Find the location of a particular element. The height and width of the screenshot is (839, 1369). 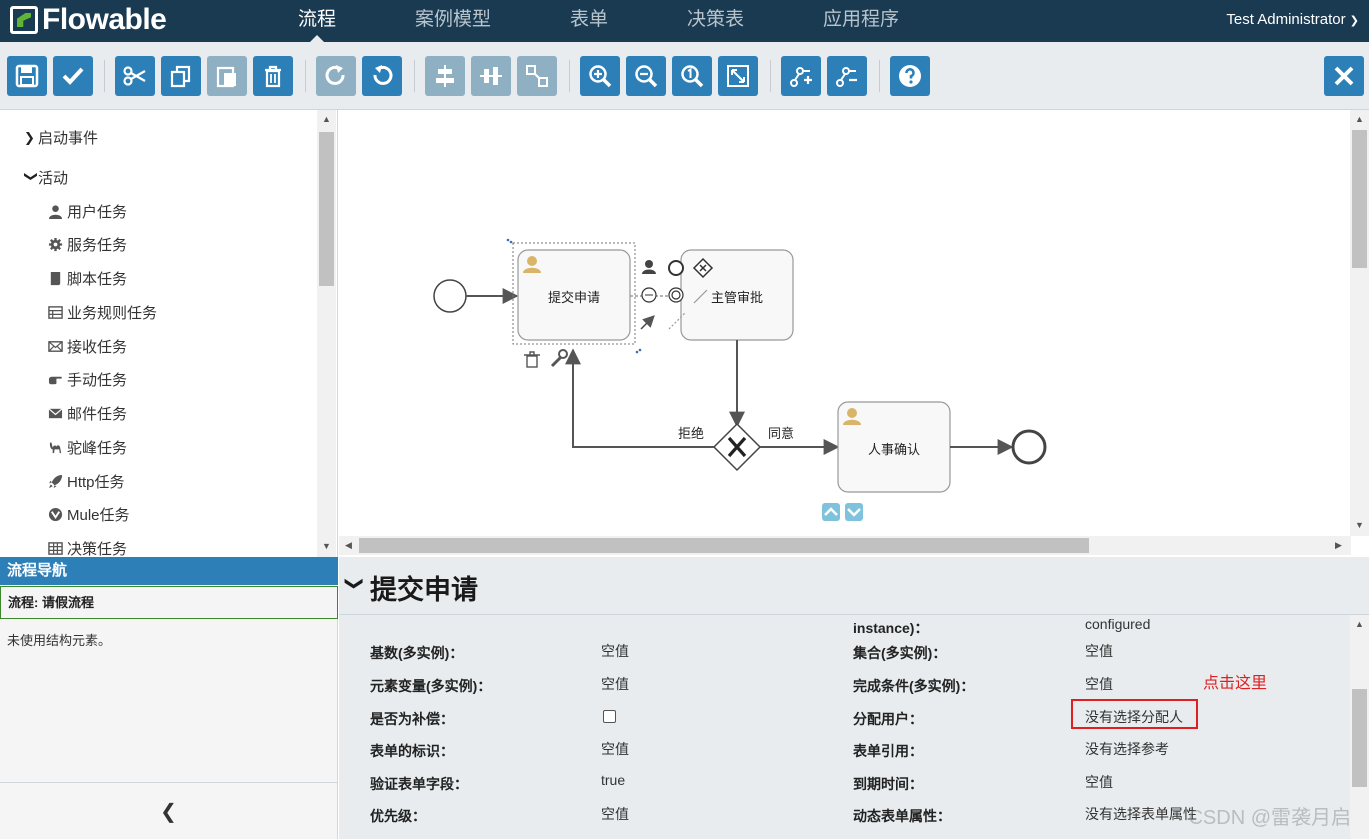

nav-tab-apps: 应用程序 is located at coordinates (861, 21).